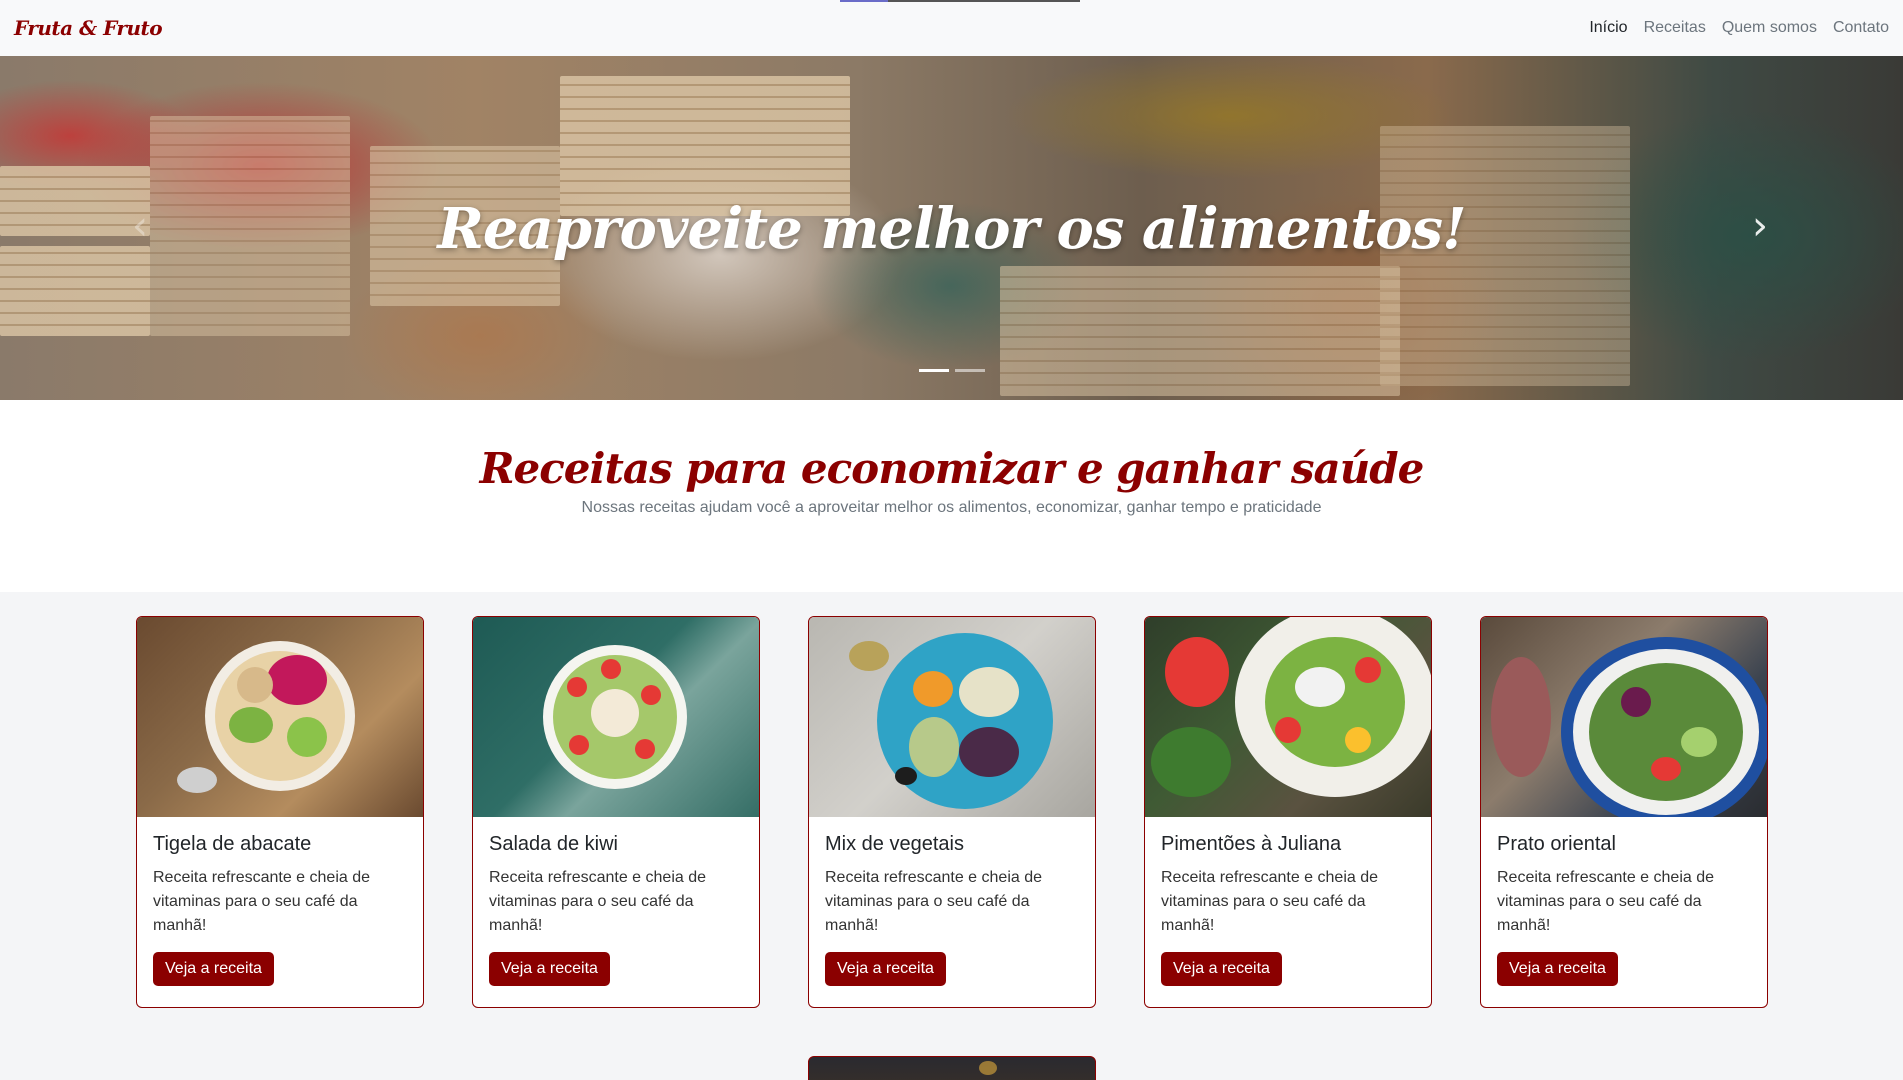  I want to click on brand-logo: Fruta & Fruto, so click(88, 28).